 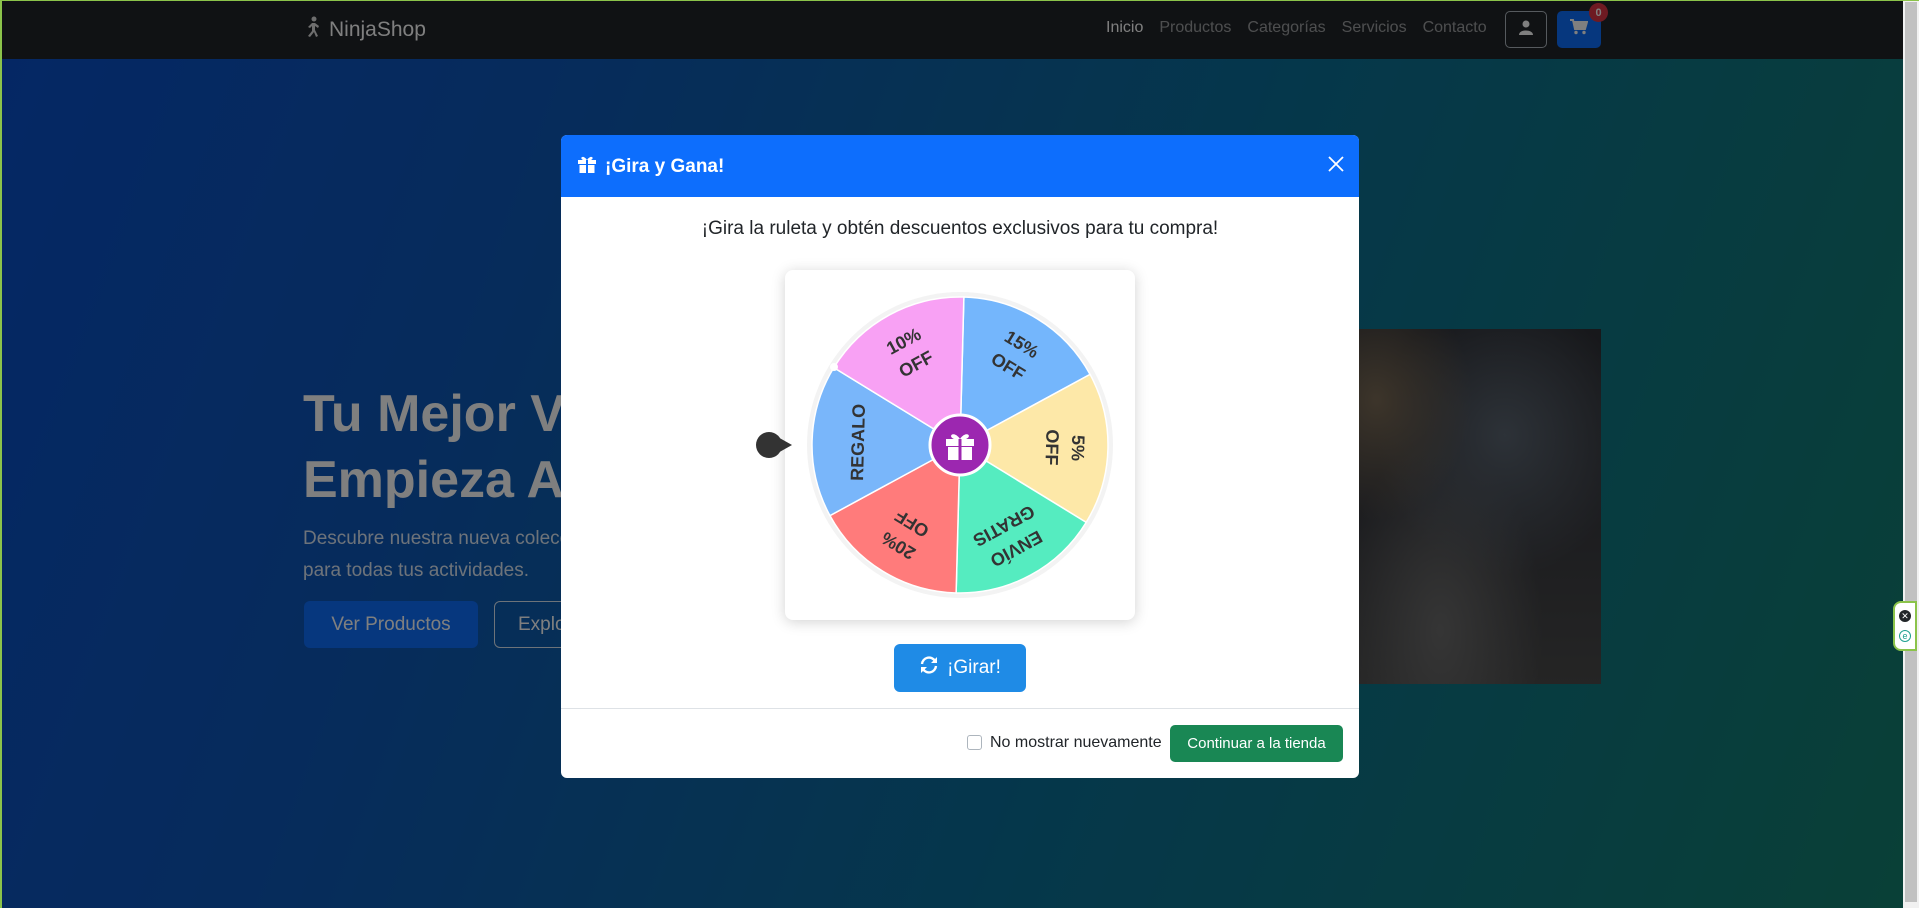 I want to click on gift-icon, so click(x=587, y=167).